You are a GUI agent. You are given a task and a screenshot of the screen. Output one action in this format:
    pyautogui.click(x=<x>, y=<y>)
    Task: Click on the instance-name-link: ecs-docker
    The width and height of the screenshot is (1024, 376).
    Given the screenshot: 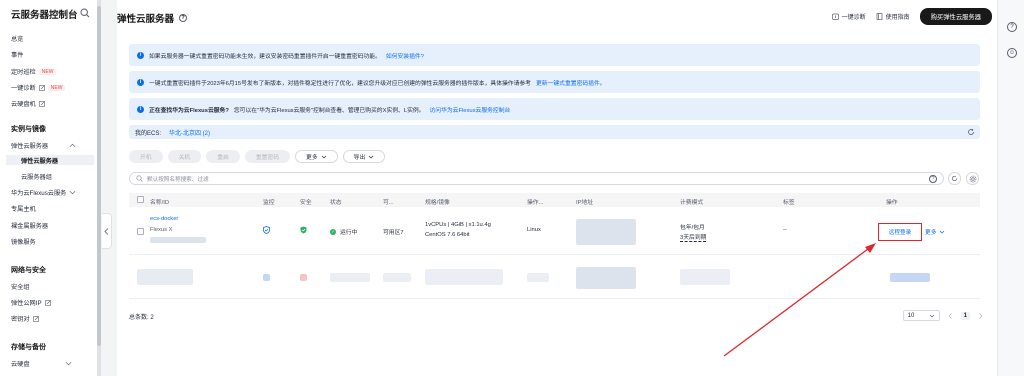 What is the action you would take?
    pyautogui.click(x=164, y=219)
    